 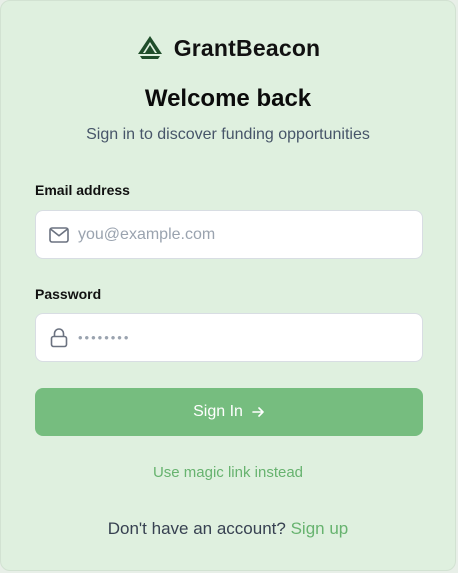 What do you see at coordinates (196, 528) in the screenshot?
I see `signup-prompt: Don't have an account?` at bounding box center [196, 528].